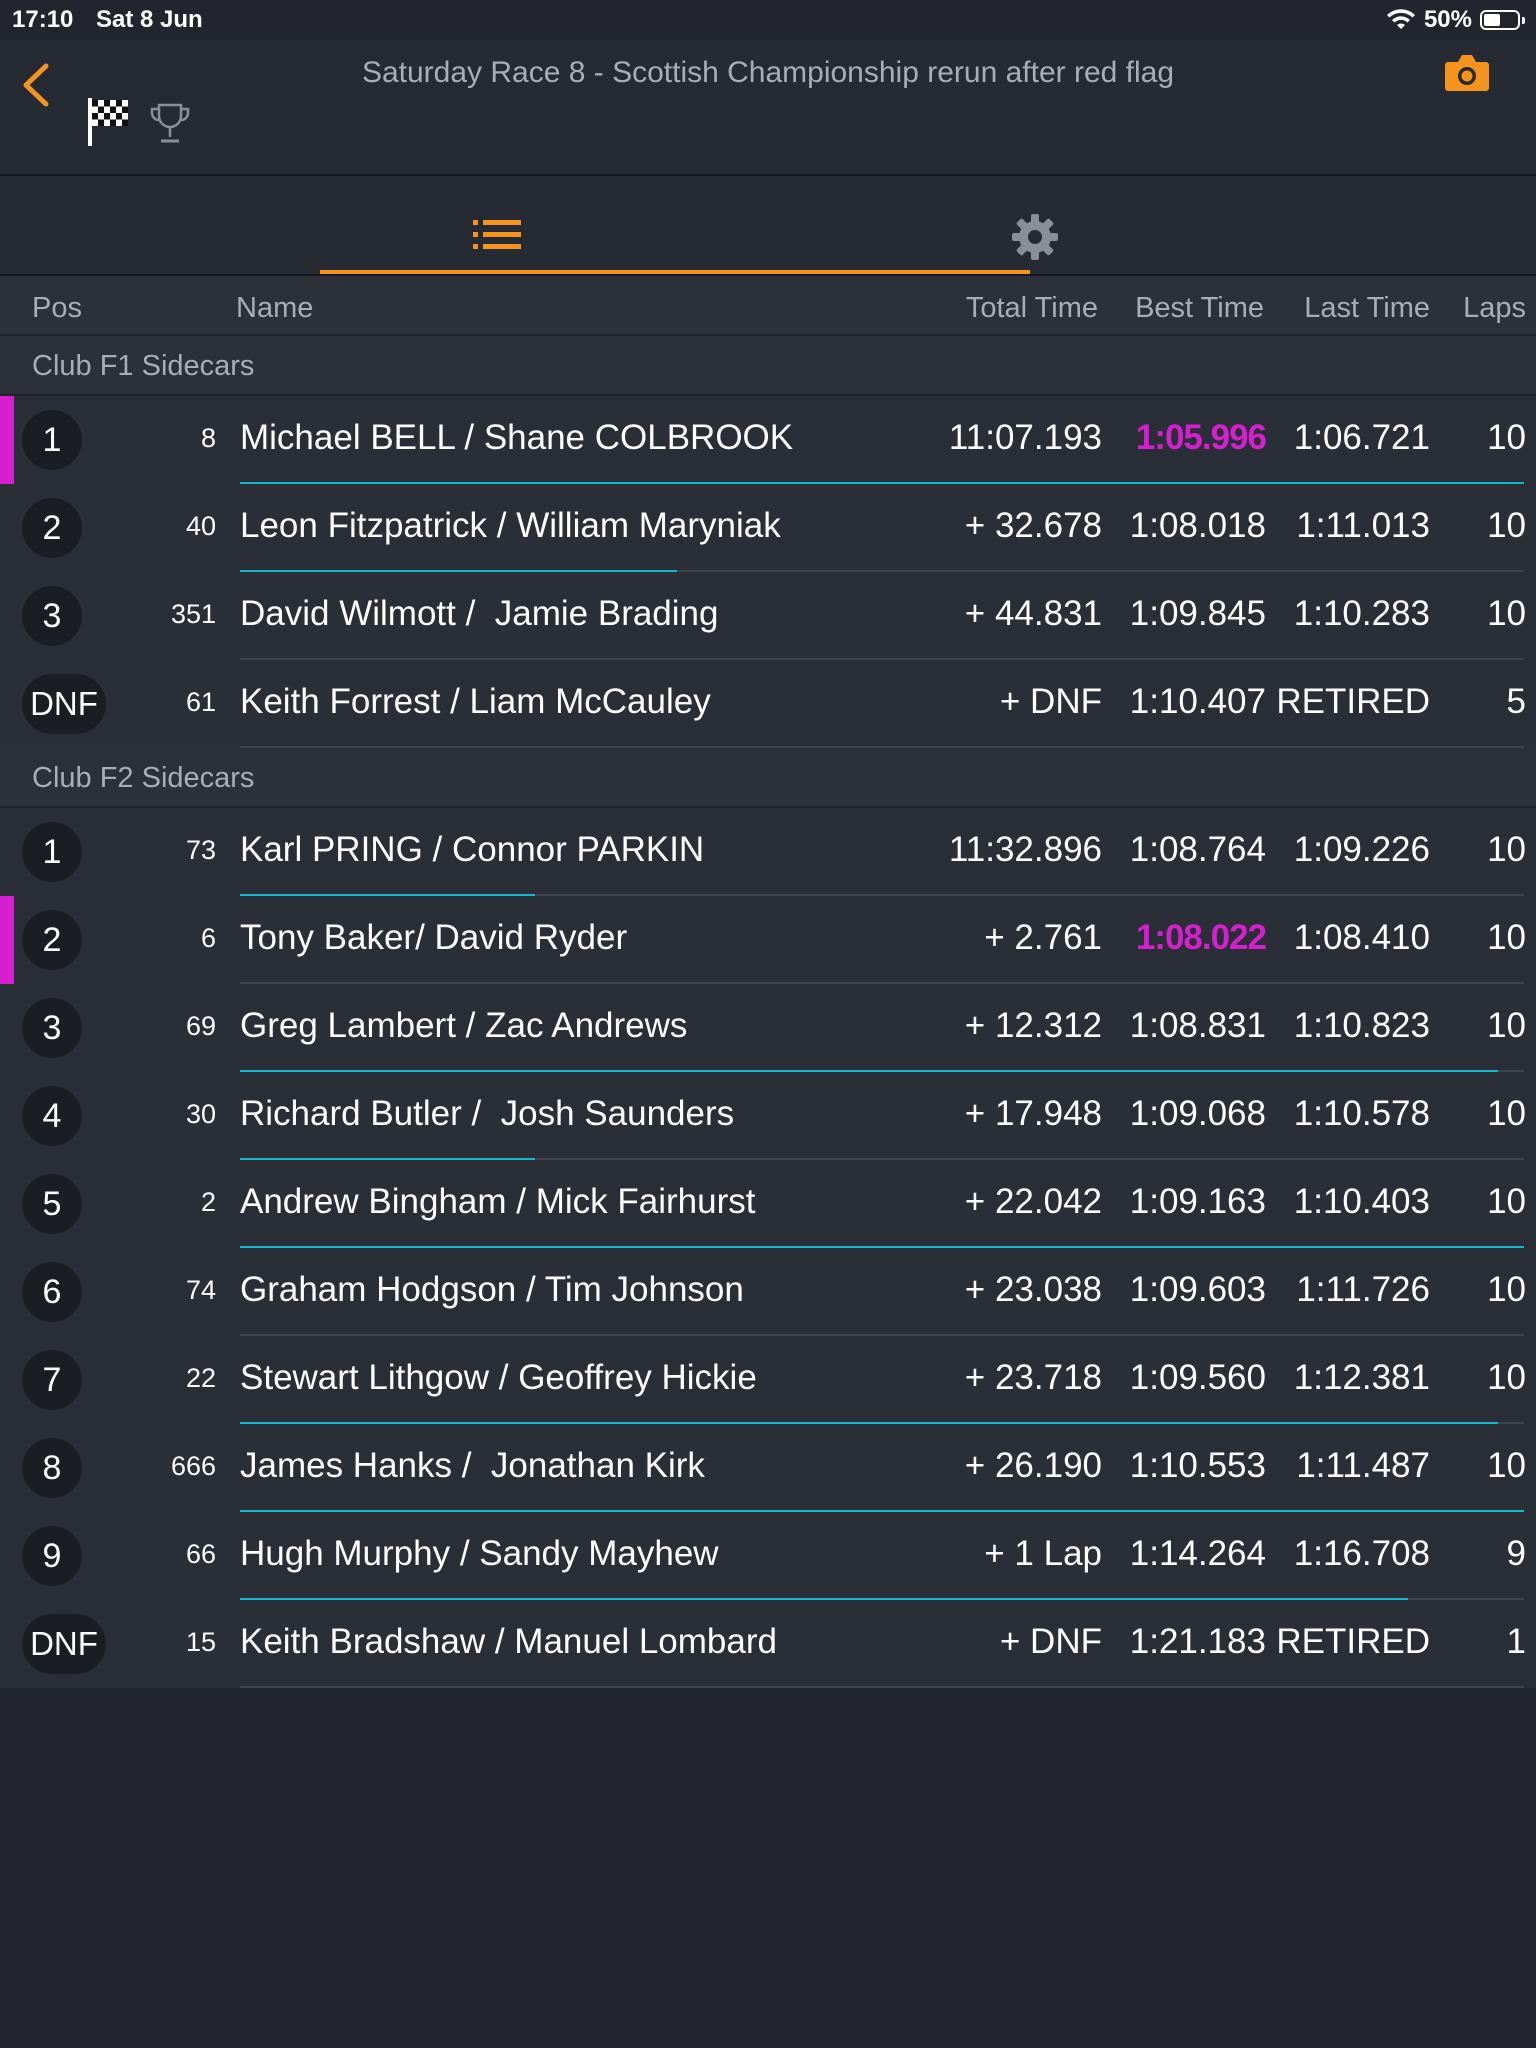  I want to click on group-header: Club F1 Sidecars, so click(768, 366).